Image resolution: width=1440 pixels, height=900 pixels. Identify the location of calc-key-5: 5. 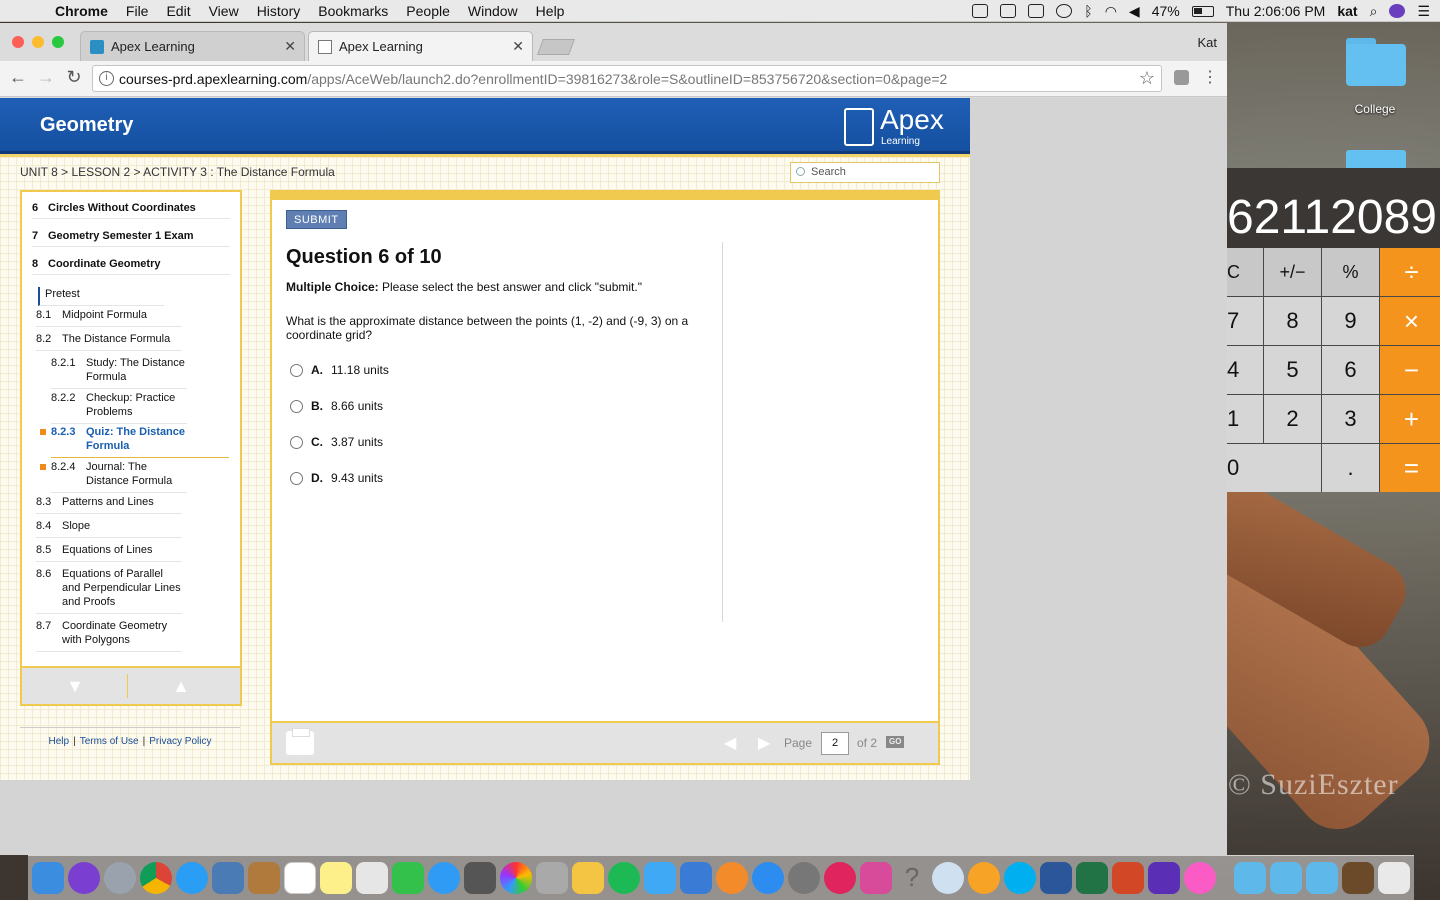
(1292, 370).